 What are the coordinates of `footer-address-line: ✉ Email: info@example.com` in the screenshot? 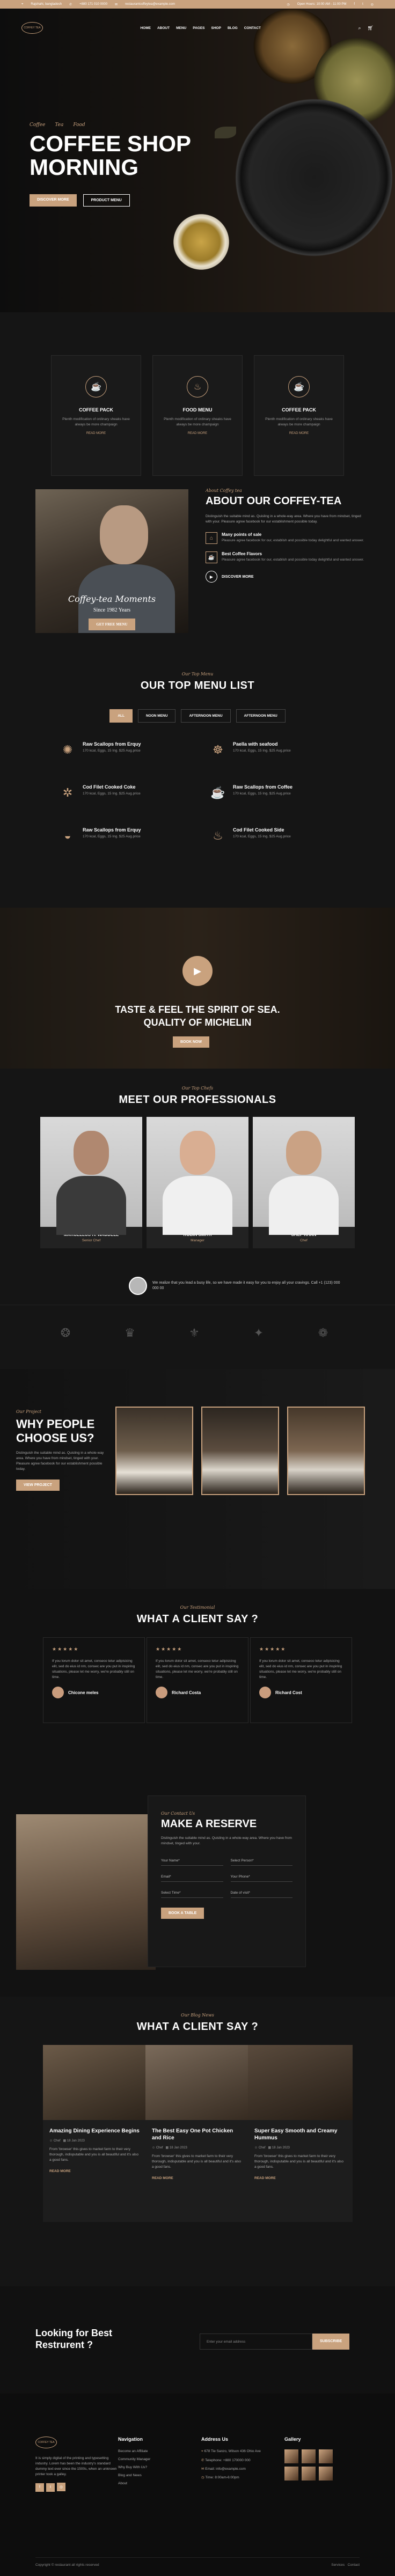 It's located at (231, 2469).